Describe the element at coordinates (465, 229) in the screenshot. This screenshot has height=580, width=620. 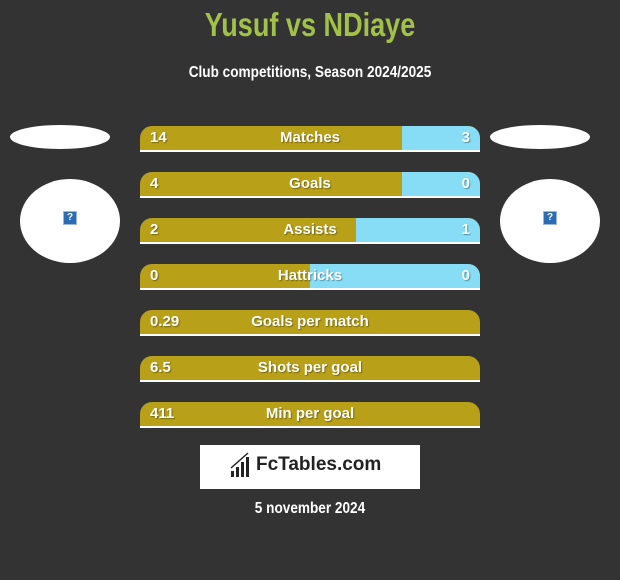
I see `right-value: 1` at that location.